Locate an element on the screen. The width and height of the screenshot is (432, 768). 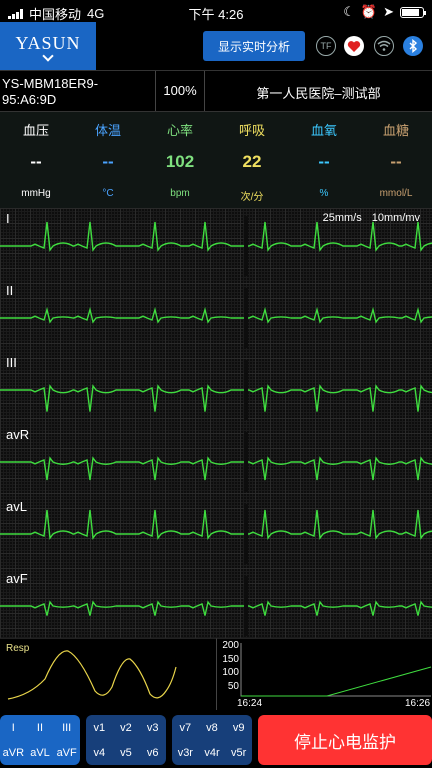
vital-0: 血压 -- mmHg is located at coordinates (36, 160).